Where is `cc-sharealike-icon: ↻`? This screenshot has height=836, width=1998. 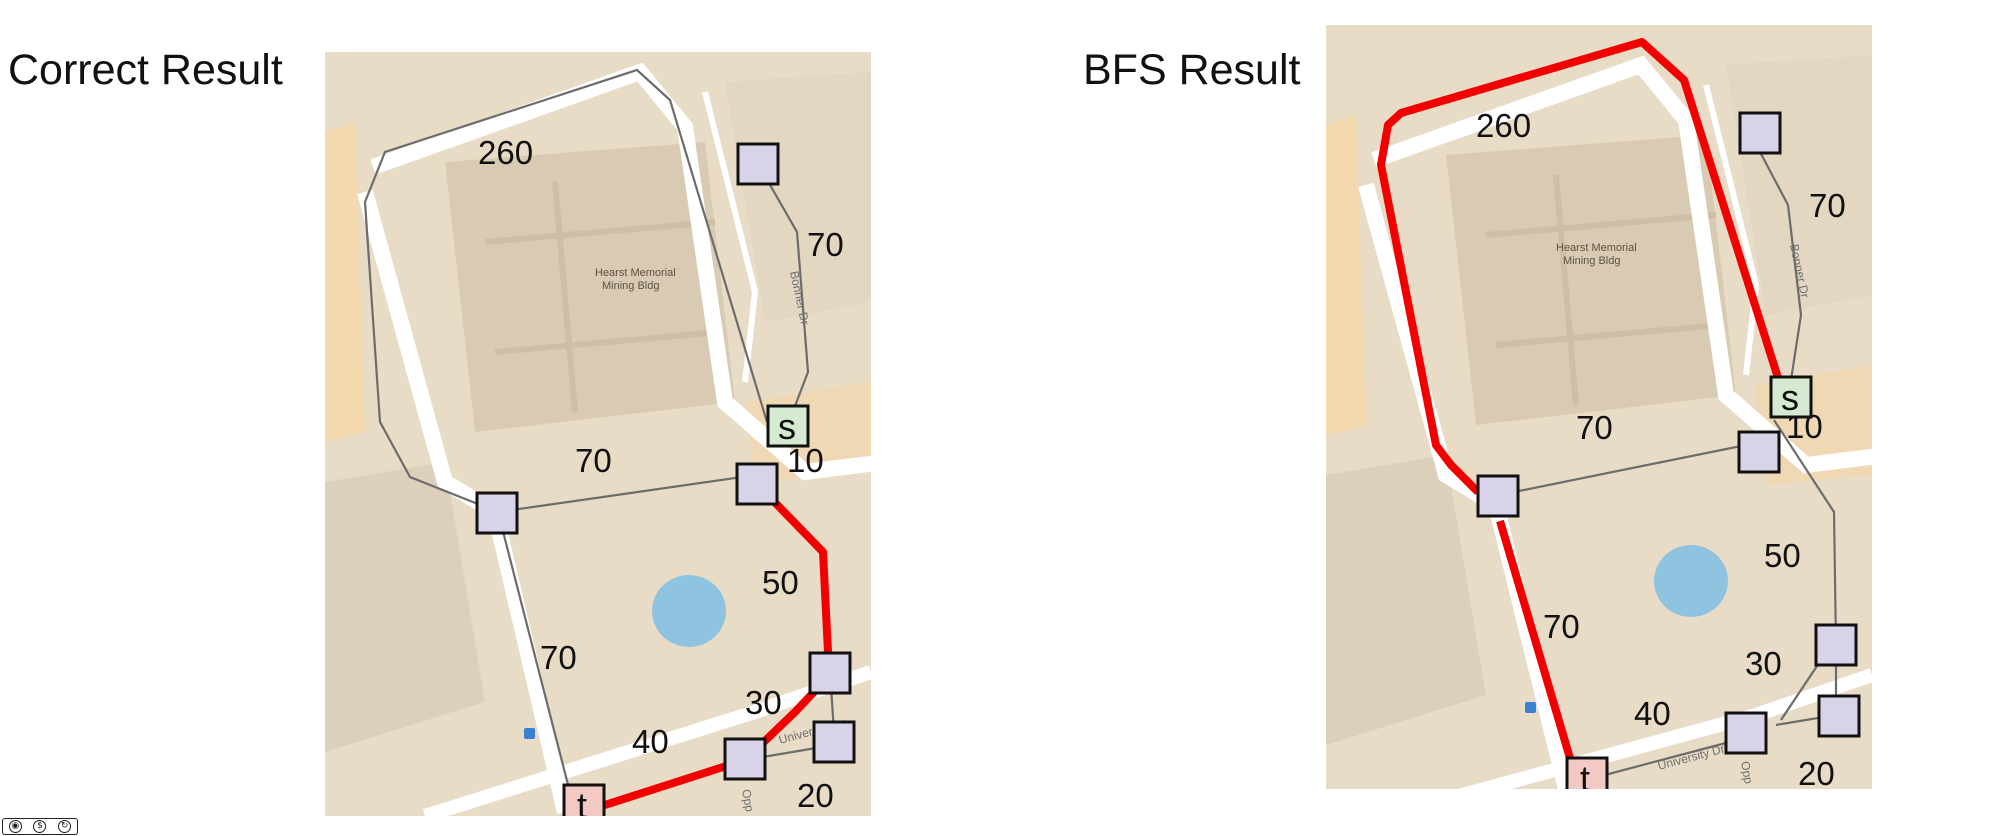
cc-sharealike-icon: ↻ is located at coordinates (65, 826).